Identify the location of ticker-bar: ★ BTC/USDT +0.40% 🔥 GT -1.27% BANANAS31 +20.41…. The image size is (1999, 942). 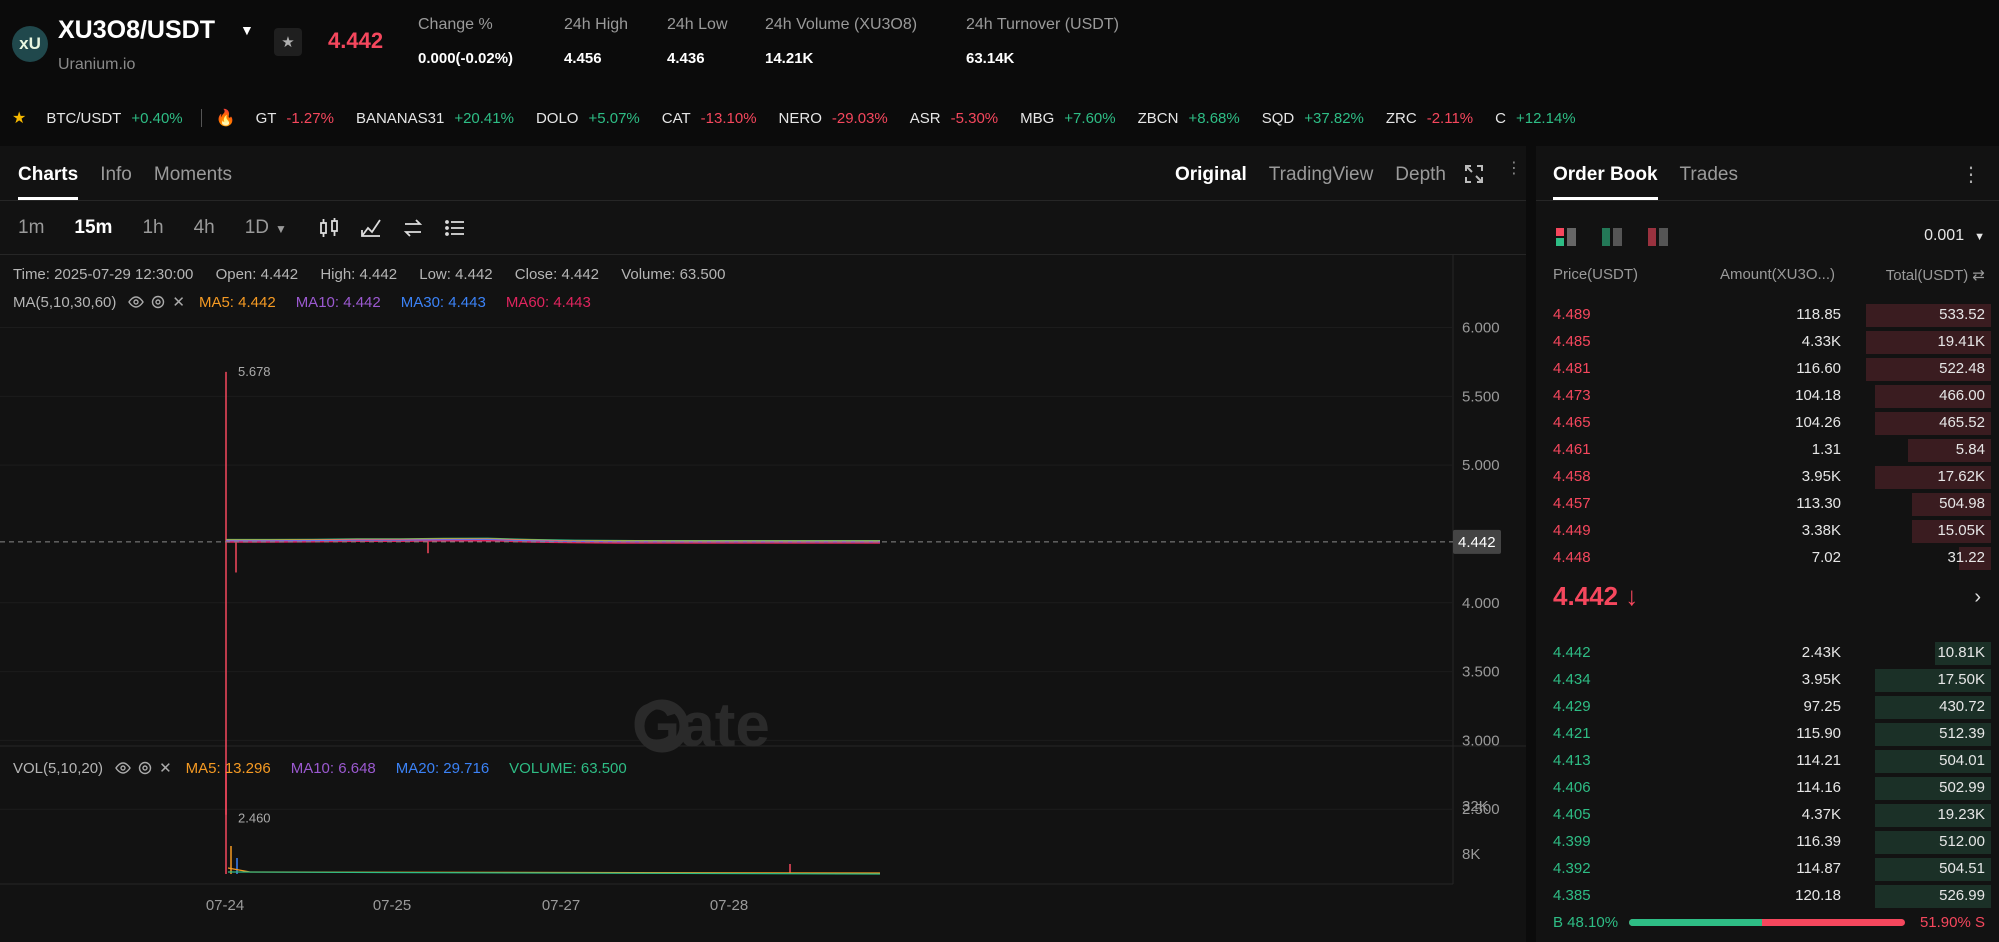
(999, 118).